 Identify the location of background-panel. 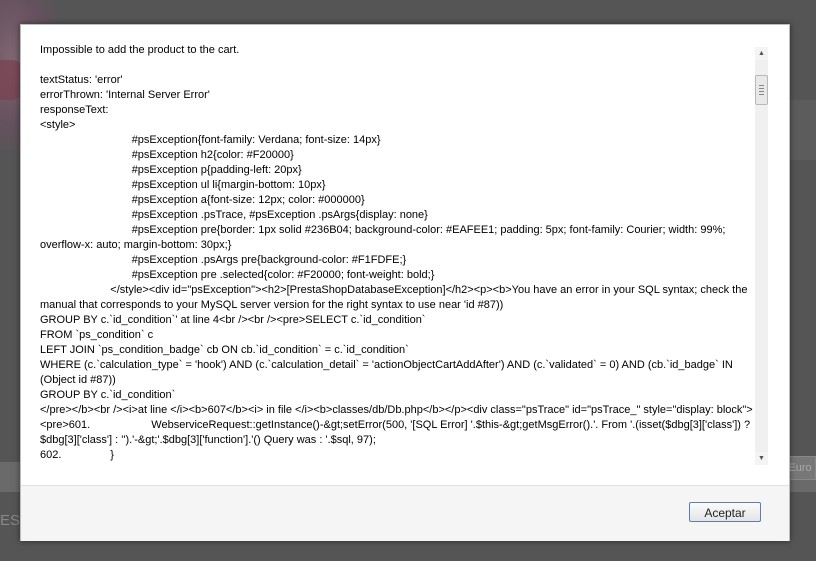
(801, 130).